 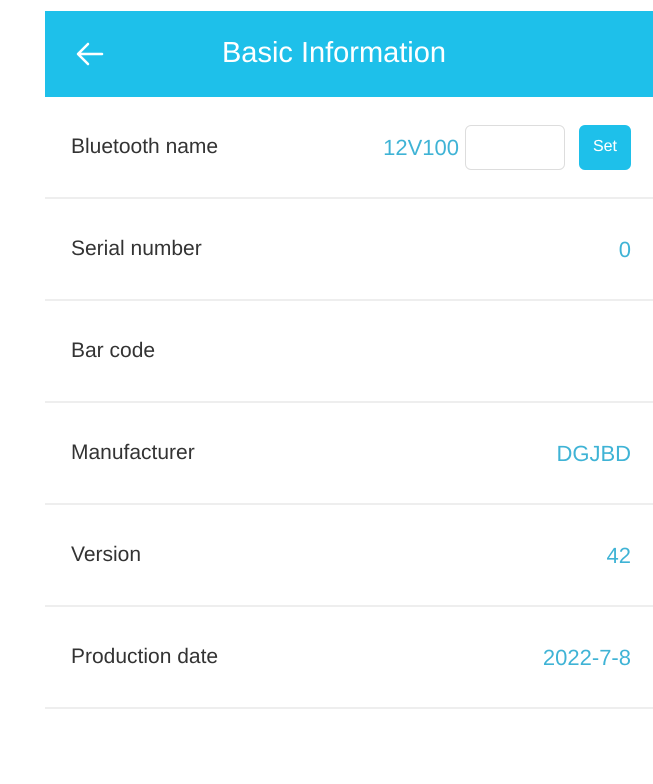 I want to click on row-label: Bluetooth name, so click(x=145, y=147).